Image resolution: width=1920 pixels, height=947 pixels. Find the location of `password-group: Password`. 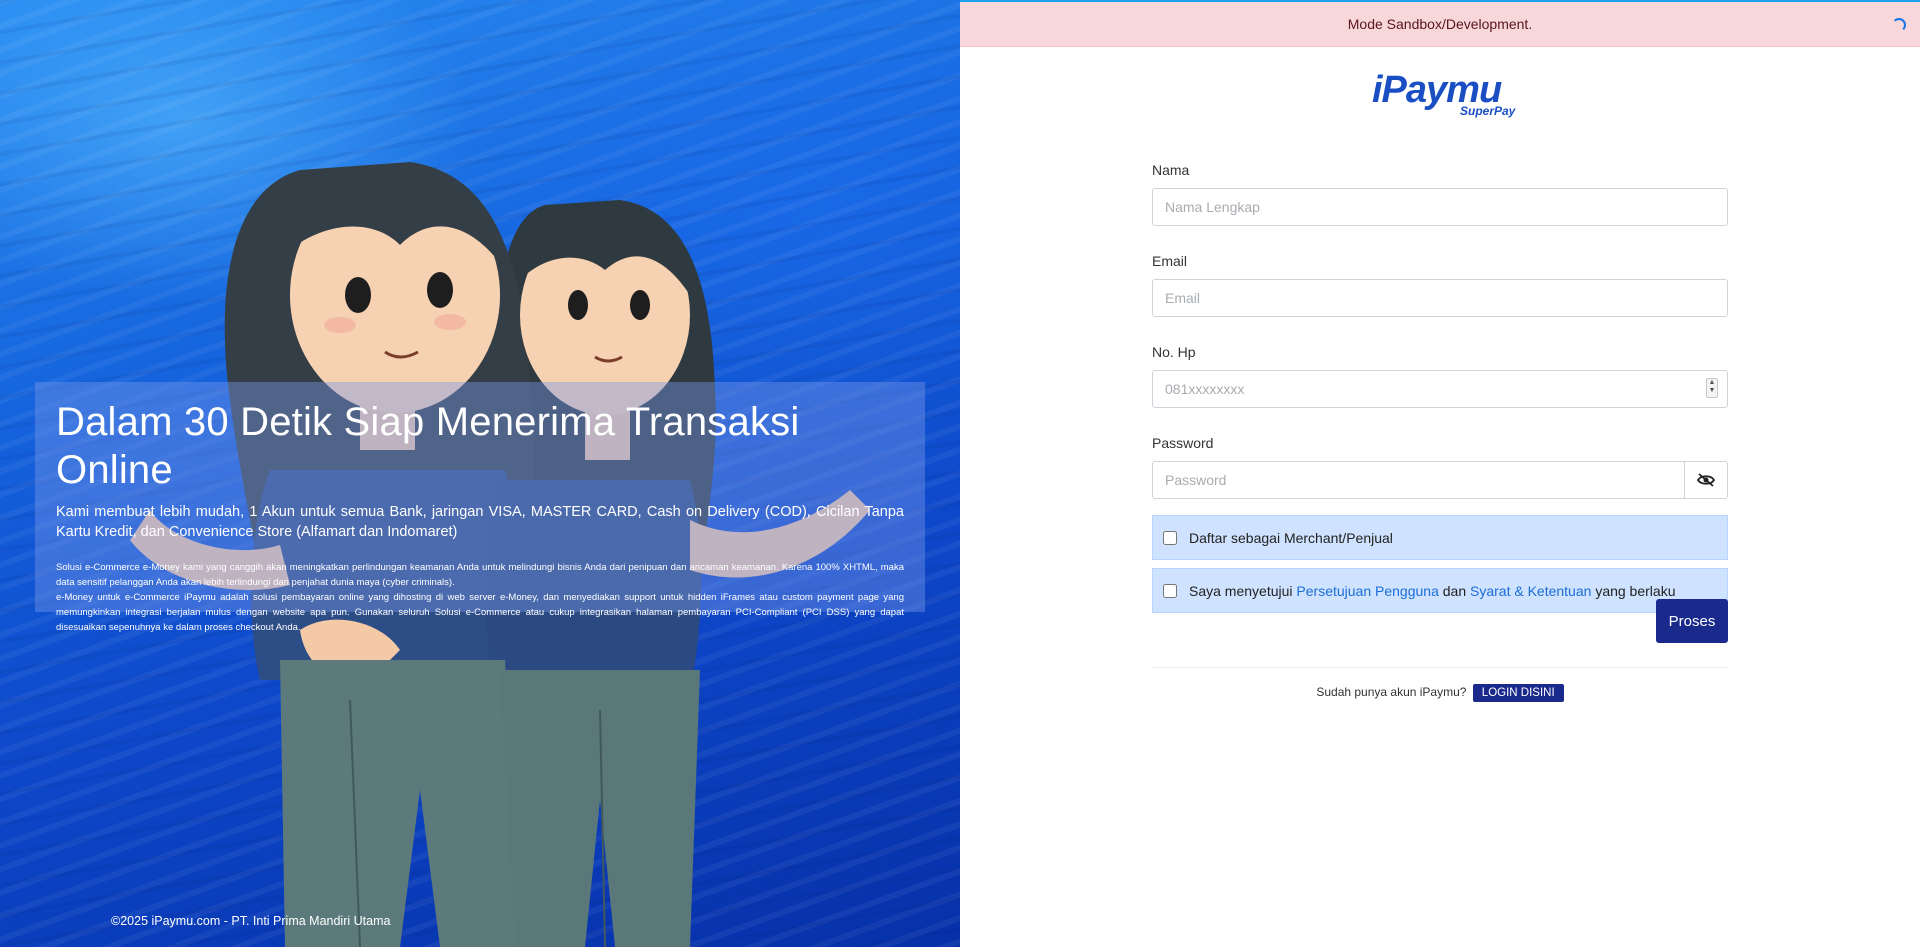

password-group: Password is located at coordinates (1440, 466).